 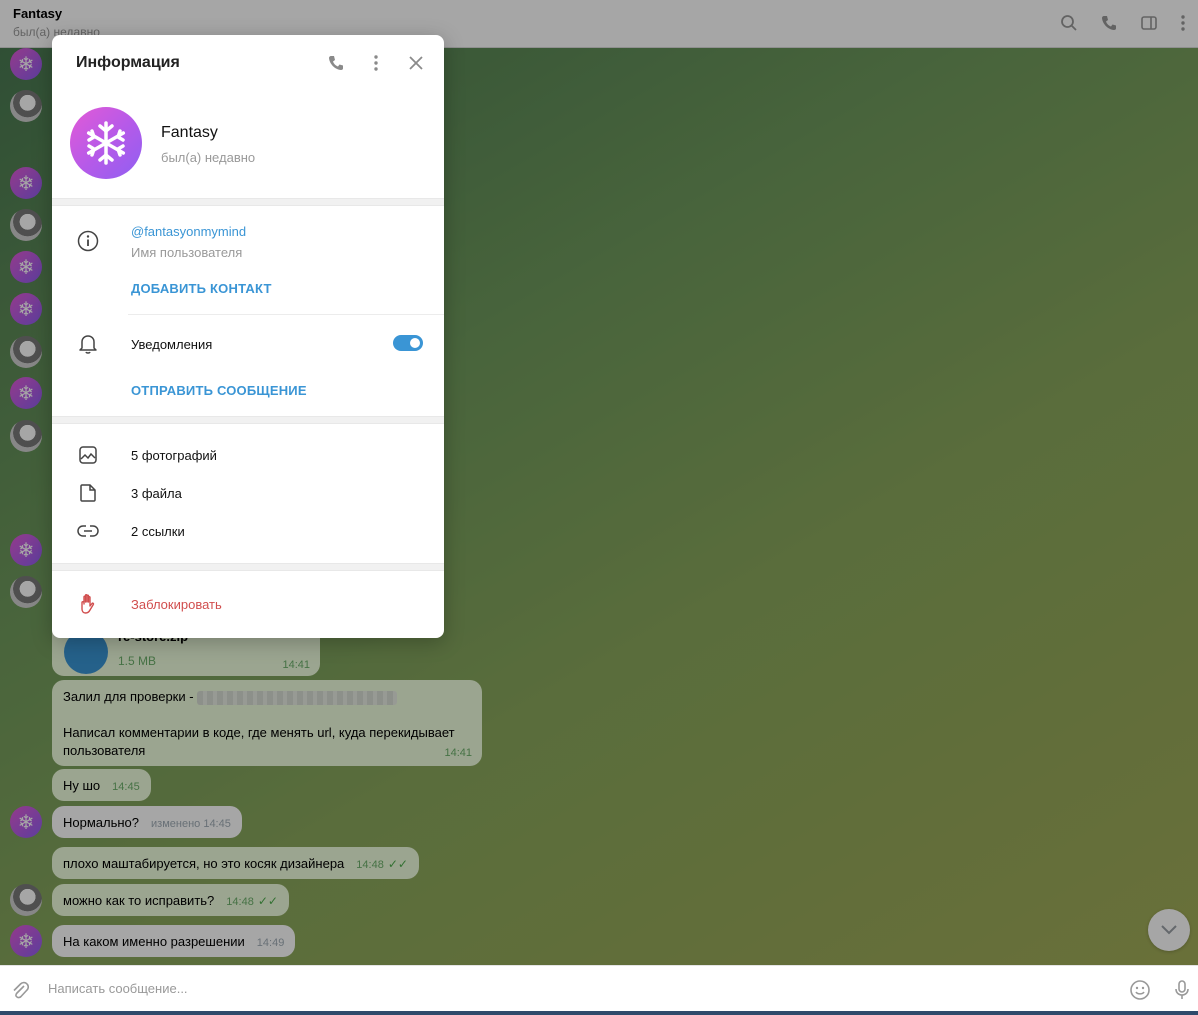 I want to click on profile-avatar, so click(x=106, y=143).